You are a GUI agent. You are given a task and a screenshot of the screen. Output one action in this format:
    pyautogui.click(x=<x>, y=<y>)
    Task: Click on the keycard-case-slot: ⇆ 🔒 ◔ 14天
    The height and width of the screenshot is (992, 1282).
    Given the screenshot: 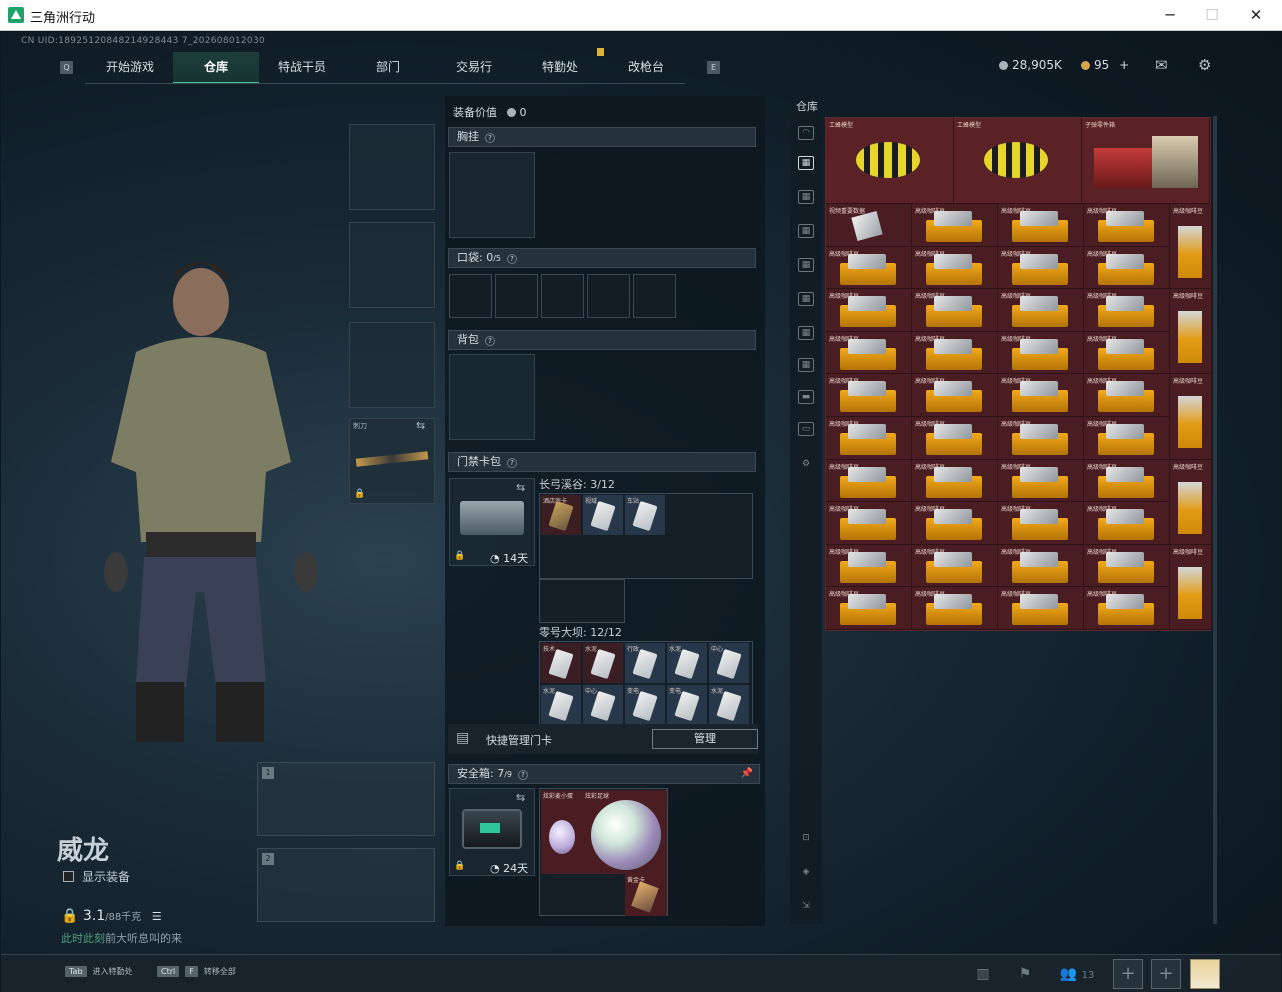 What is the action you would take?
    pyautogui.click(x=492, y=522)
    